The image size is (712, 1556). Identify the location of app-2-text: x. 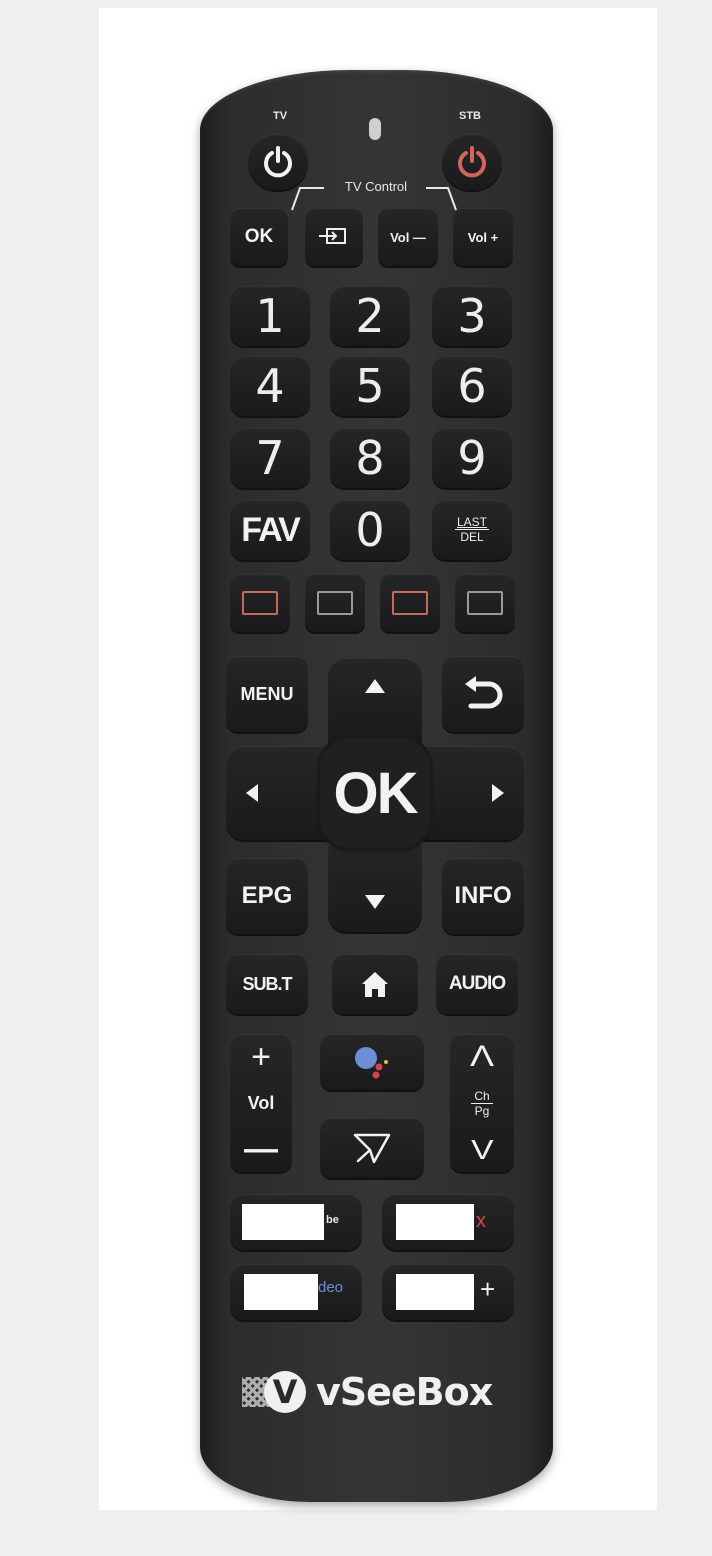
(481, 1221).